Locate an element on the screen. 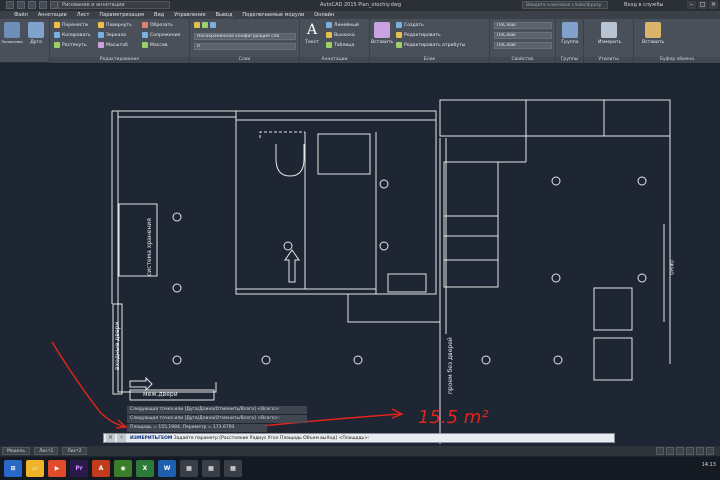 The height and width of the screenshot is (480, 720). utilities-panel: Измерить Утилиты is located at coordinates (609, 41).